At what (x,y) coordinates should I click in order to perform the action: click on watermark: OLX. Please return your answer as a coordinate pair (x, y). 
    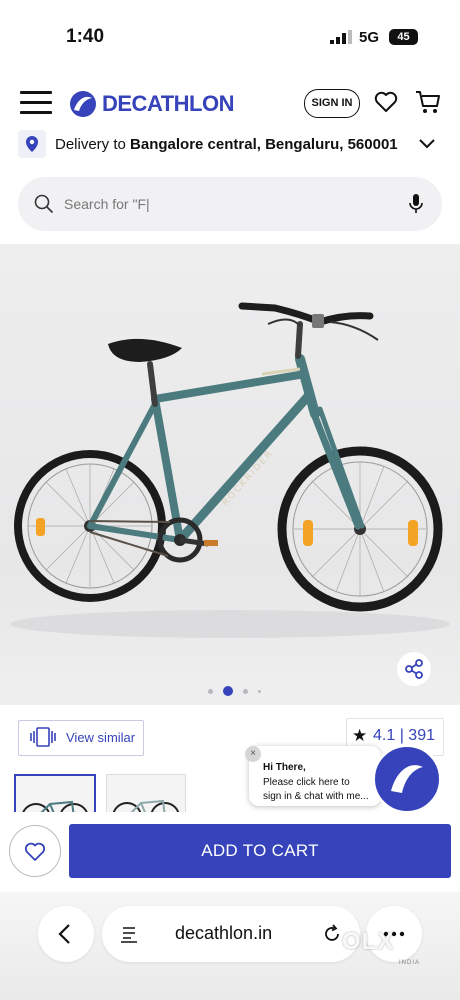
    Looking at the image, I should click on (368, 941).